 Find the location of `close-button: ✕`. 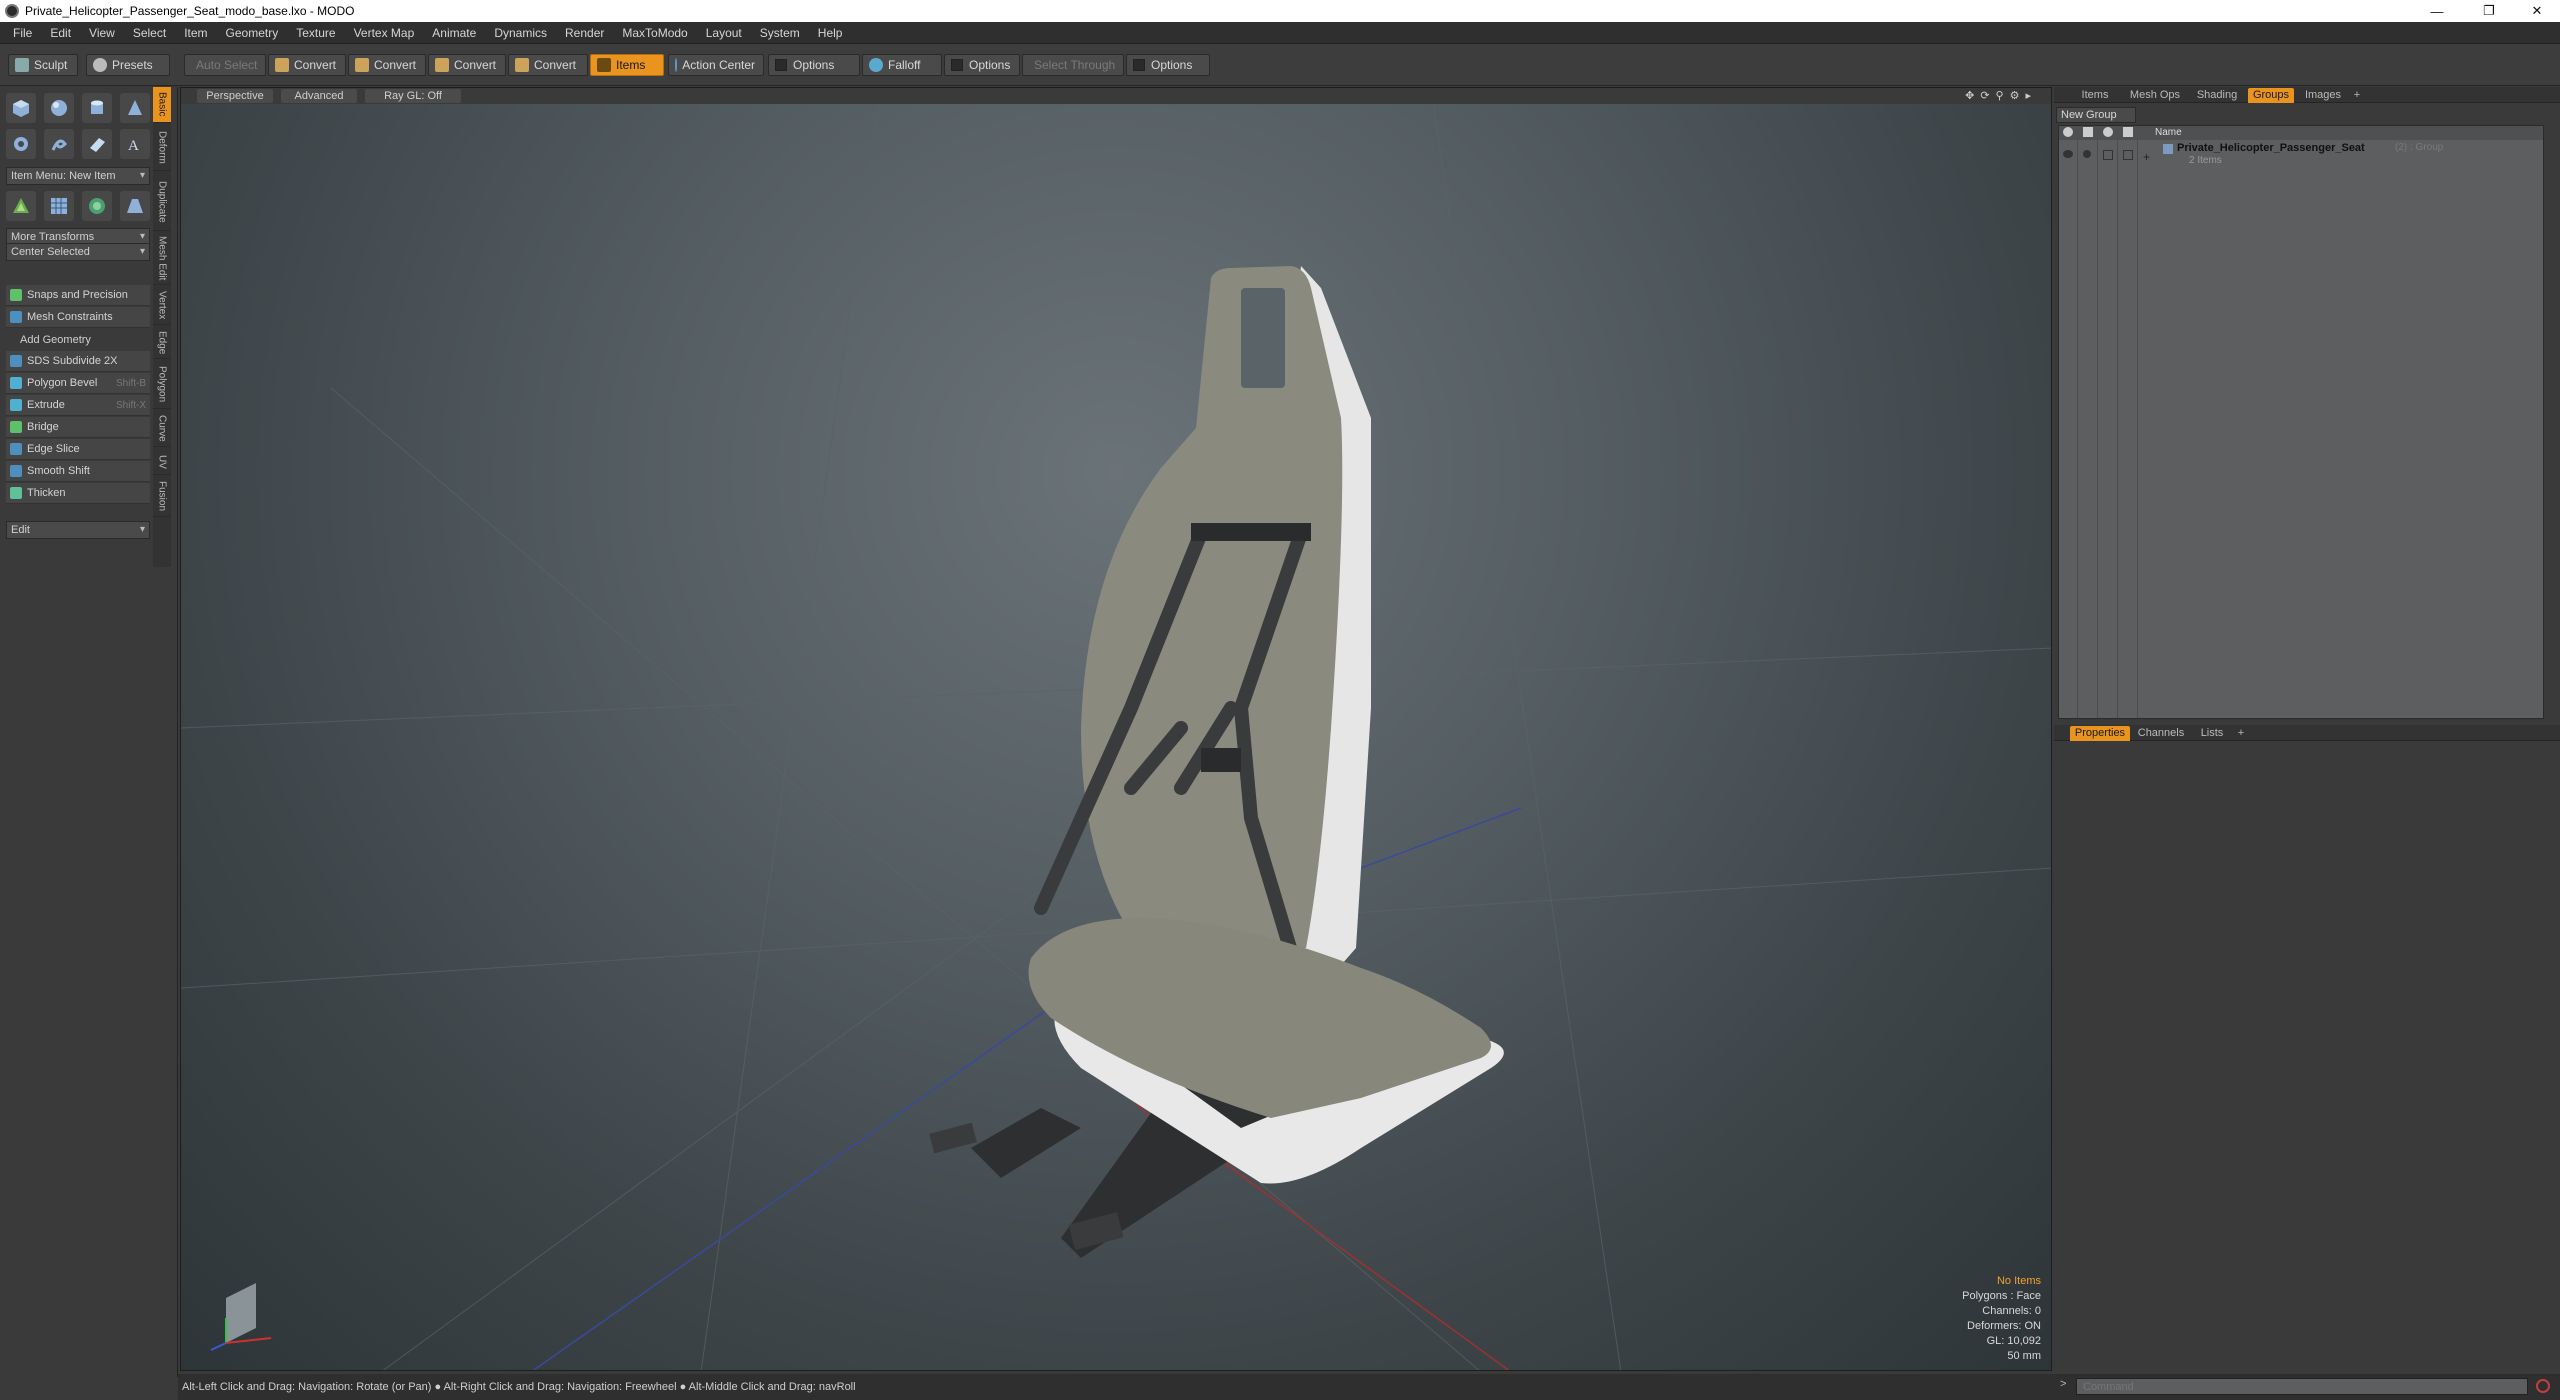

close-button: ✕ is located at coordinates (2537, 11).